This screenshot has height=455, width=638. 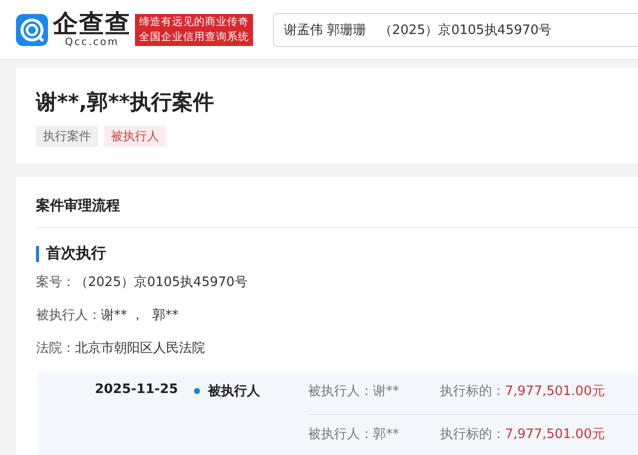 What do you see at coordinates (234, 392) in the screenshot?
I see `record-type: 被执行人` at bounding box center [234, 392].